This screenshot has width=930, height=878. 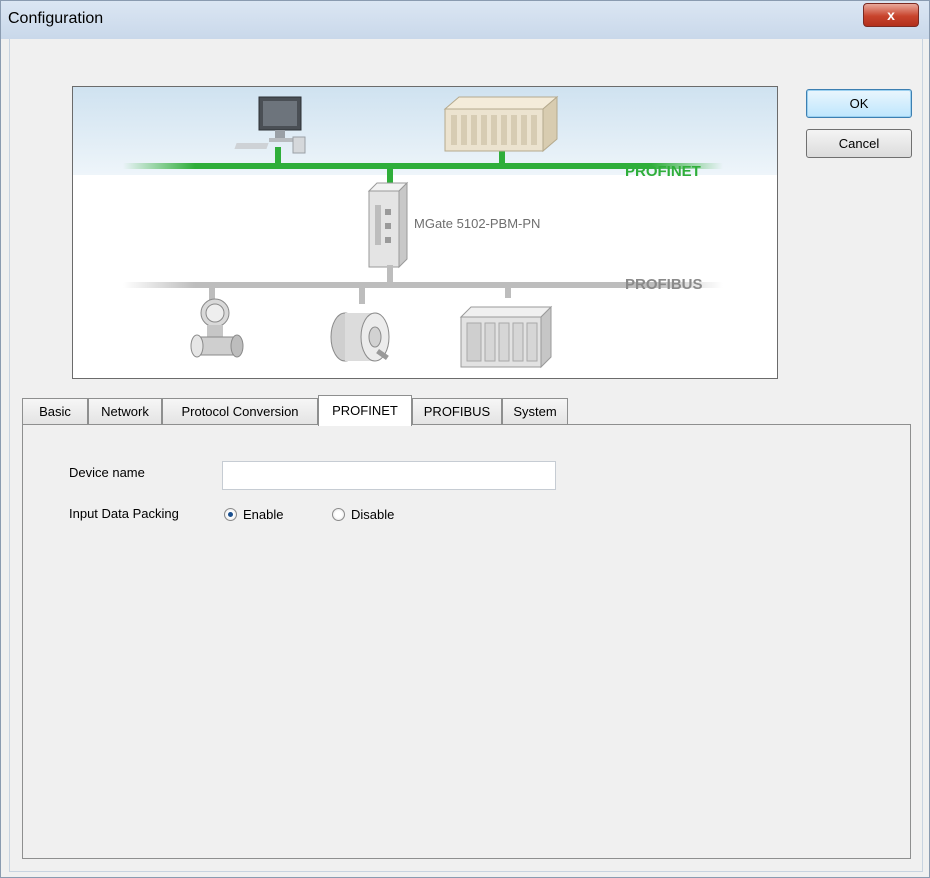 I want to click on profinet-zone, so click(x=425, y=131).